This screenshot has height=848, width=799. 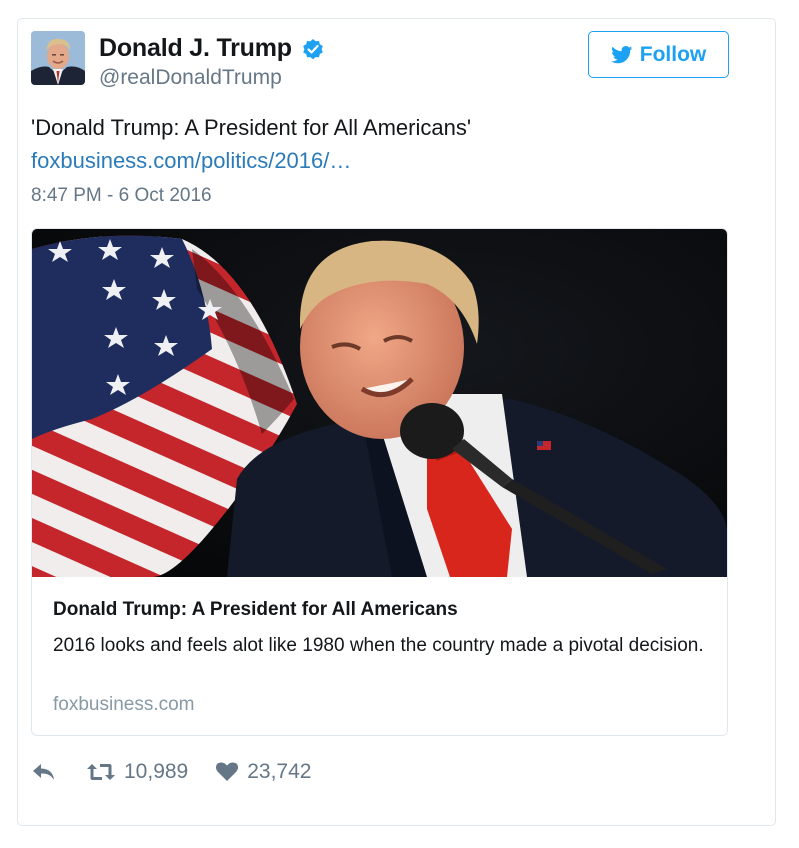 I want to click on like-button: 23,742, so click(x=263, y=772).